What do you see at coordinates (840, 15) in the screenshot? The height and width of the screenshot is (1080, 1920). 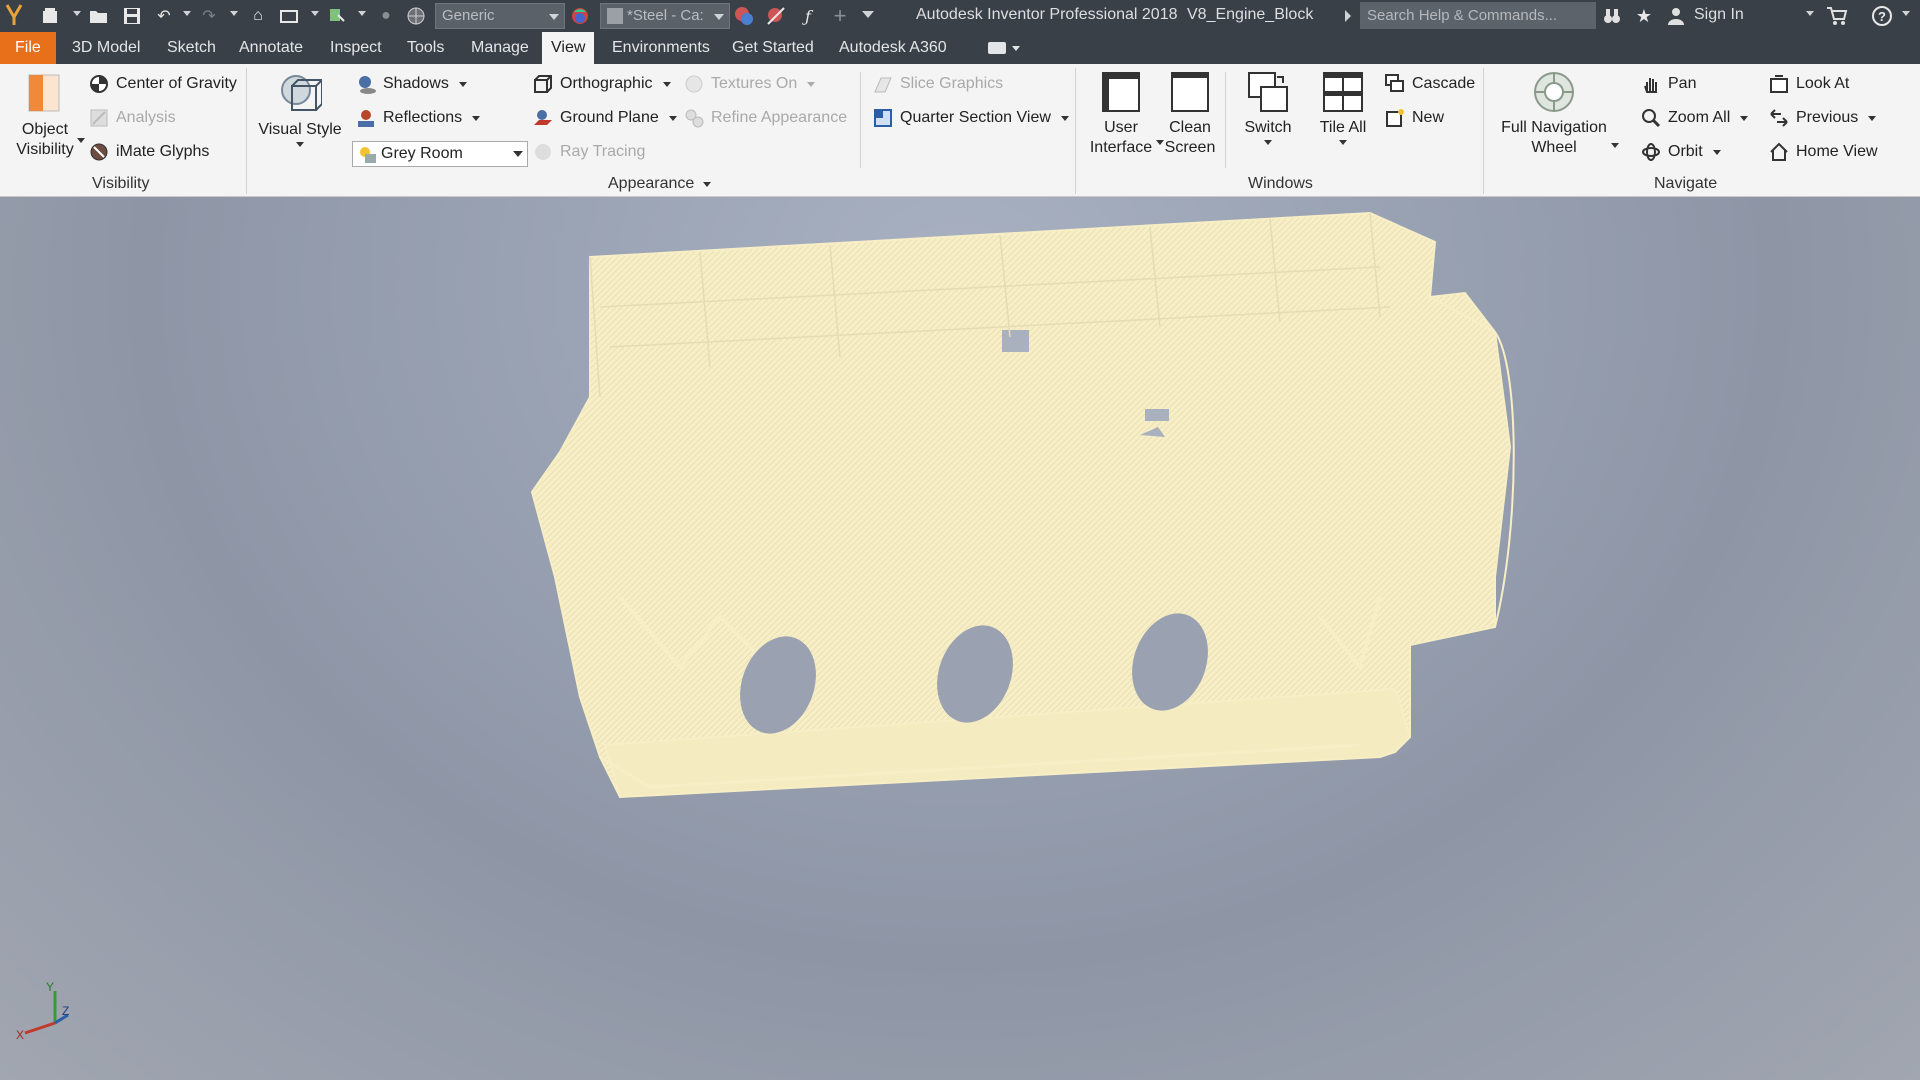 I see `add-icon: +` at bounding box center [840, 15].